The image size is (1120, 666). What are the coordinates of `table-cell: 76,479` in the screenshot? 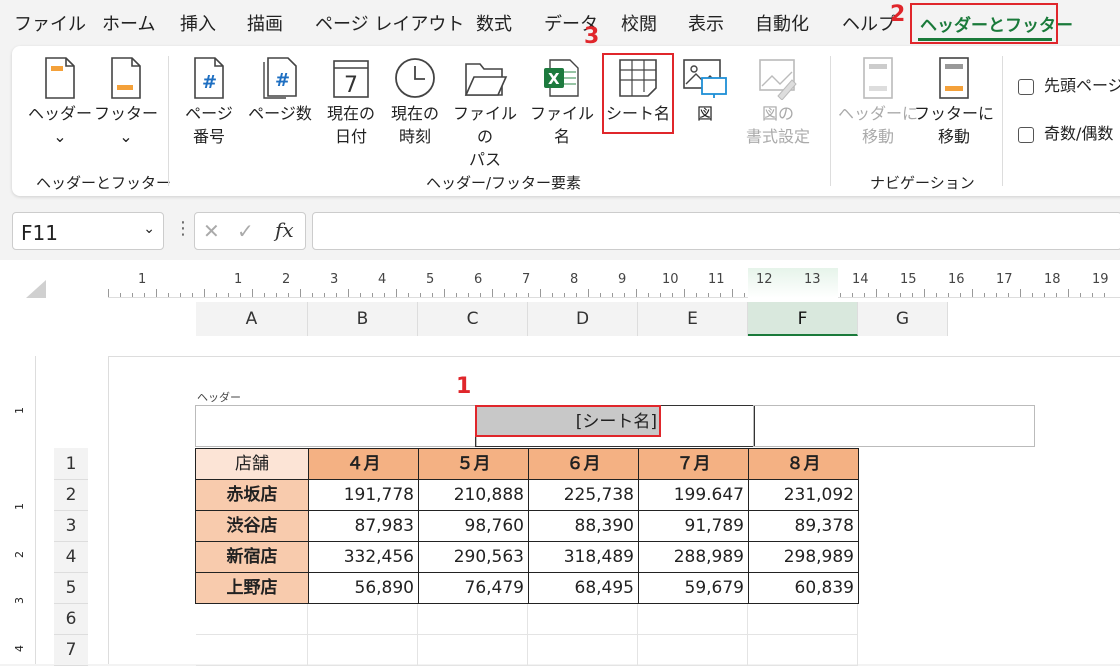 It's located at (474, 588).